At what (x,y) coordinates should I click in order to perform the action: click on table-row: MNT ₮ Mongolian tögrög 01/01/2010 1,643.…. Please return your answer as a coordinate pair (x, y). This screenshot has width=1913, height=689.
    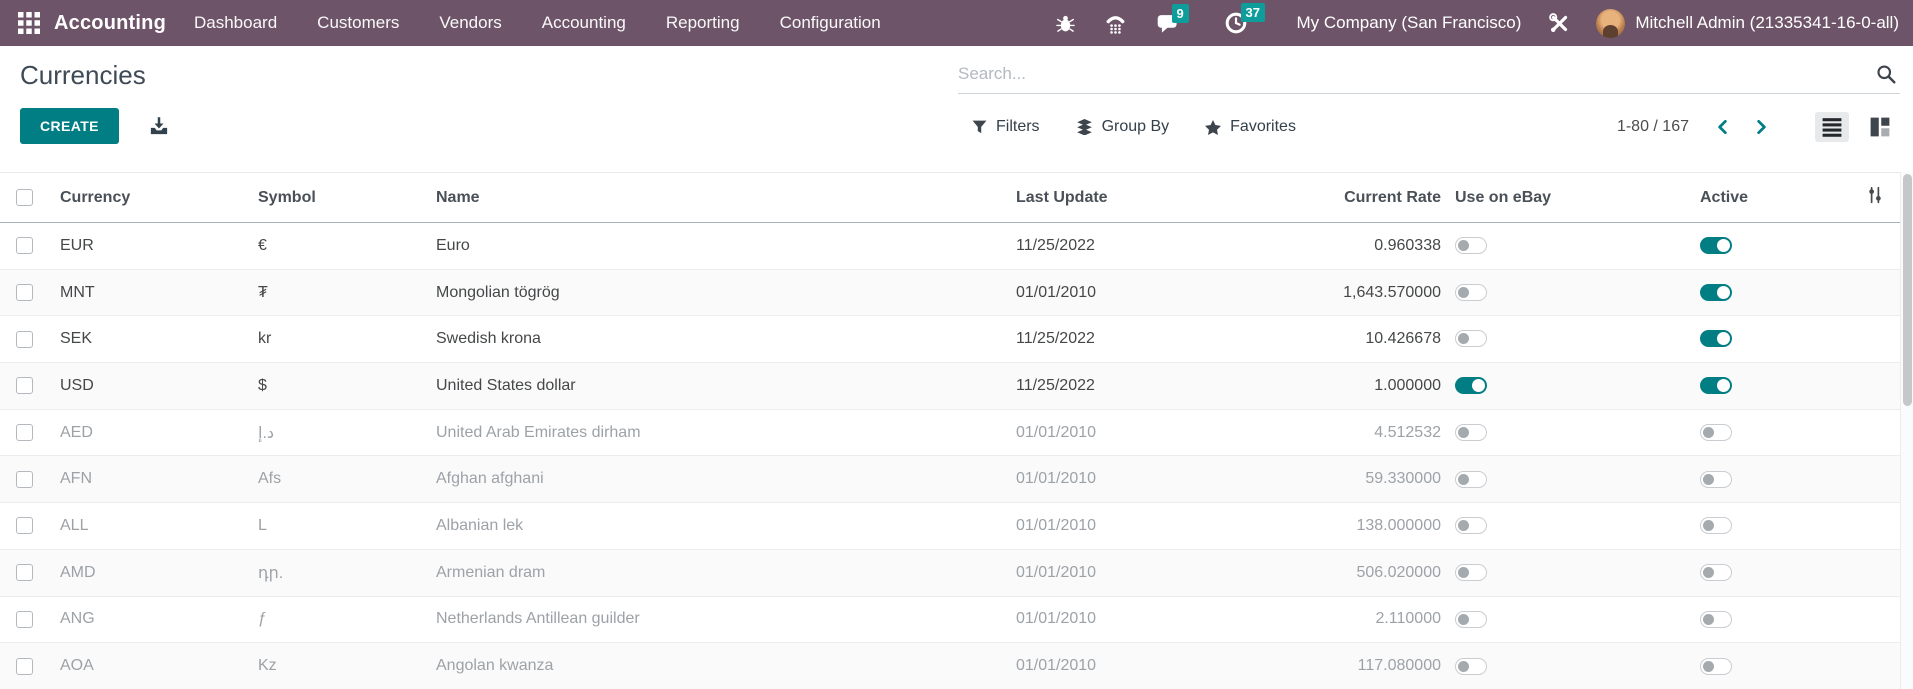
    Looking at the image, I should click on (950, 292).